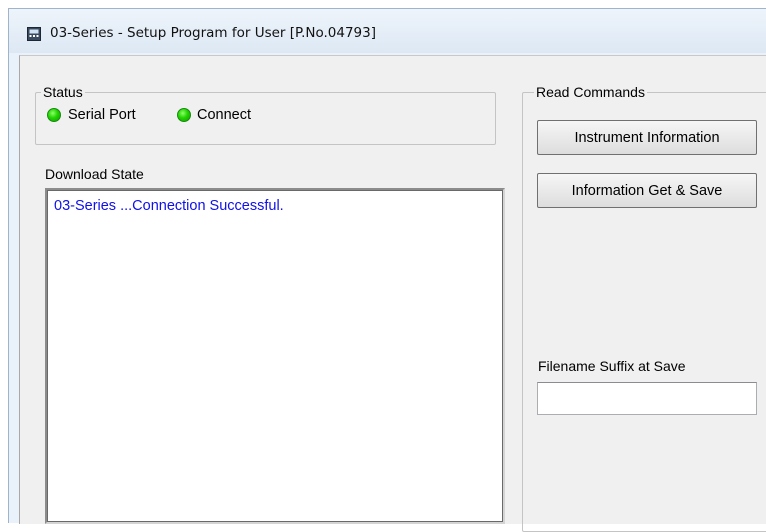  I want to click on connect-label: Connect, so click(224, 115).